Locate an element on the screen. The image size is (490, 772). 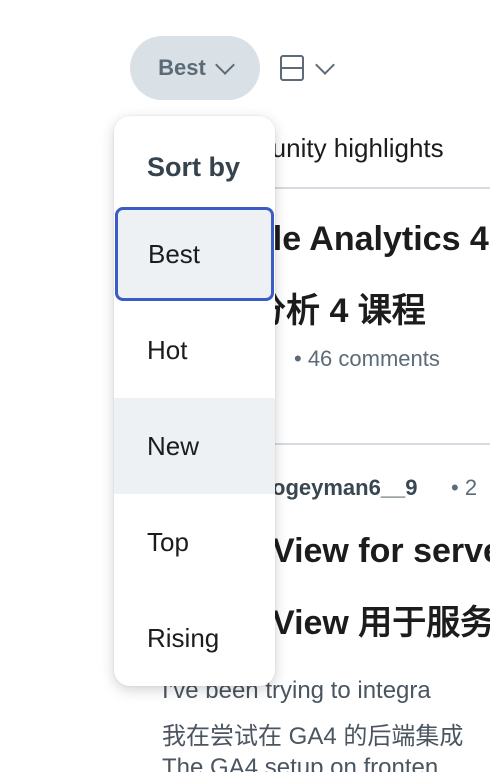
post-author: ogeyman6__9 is located at coordinates (345, 488).